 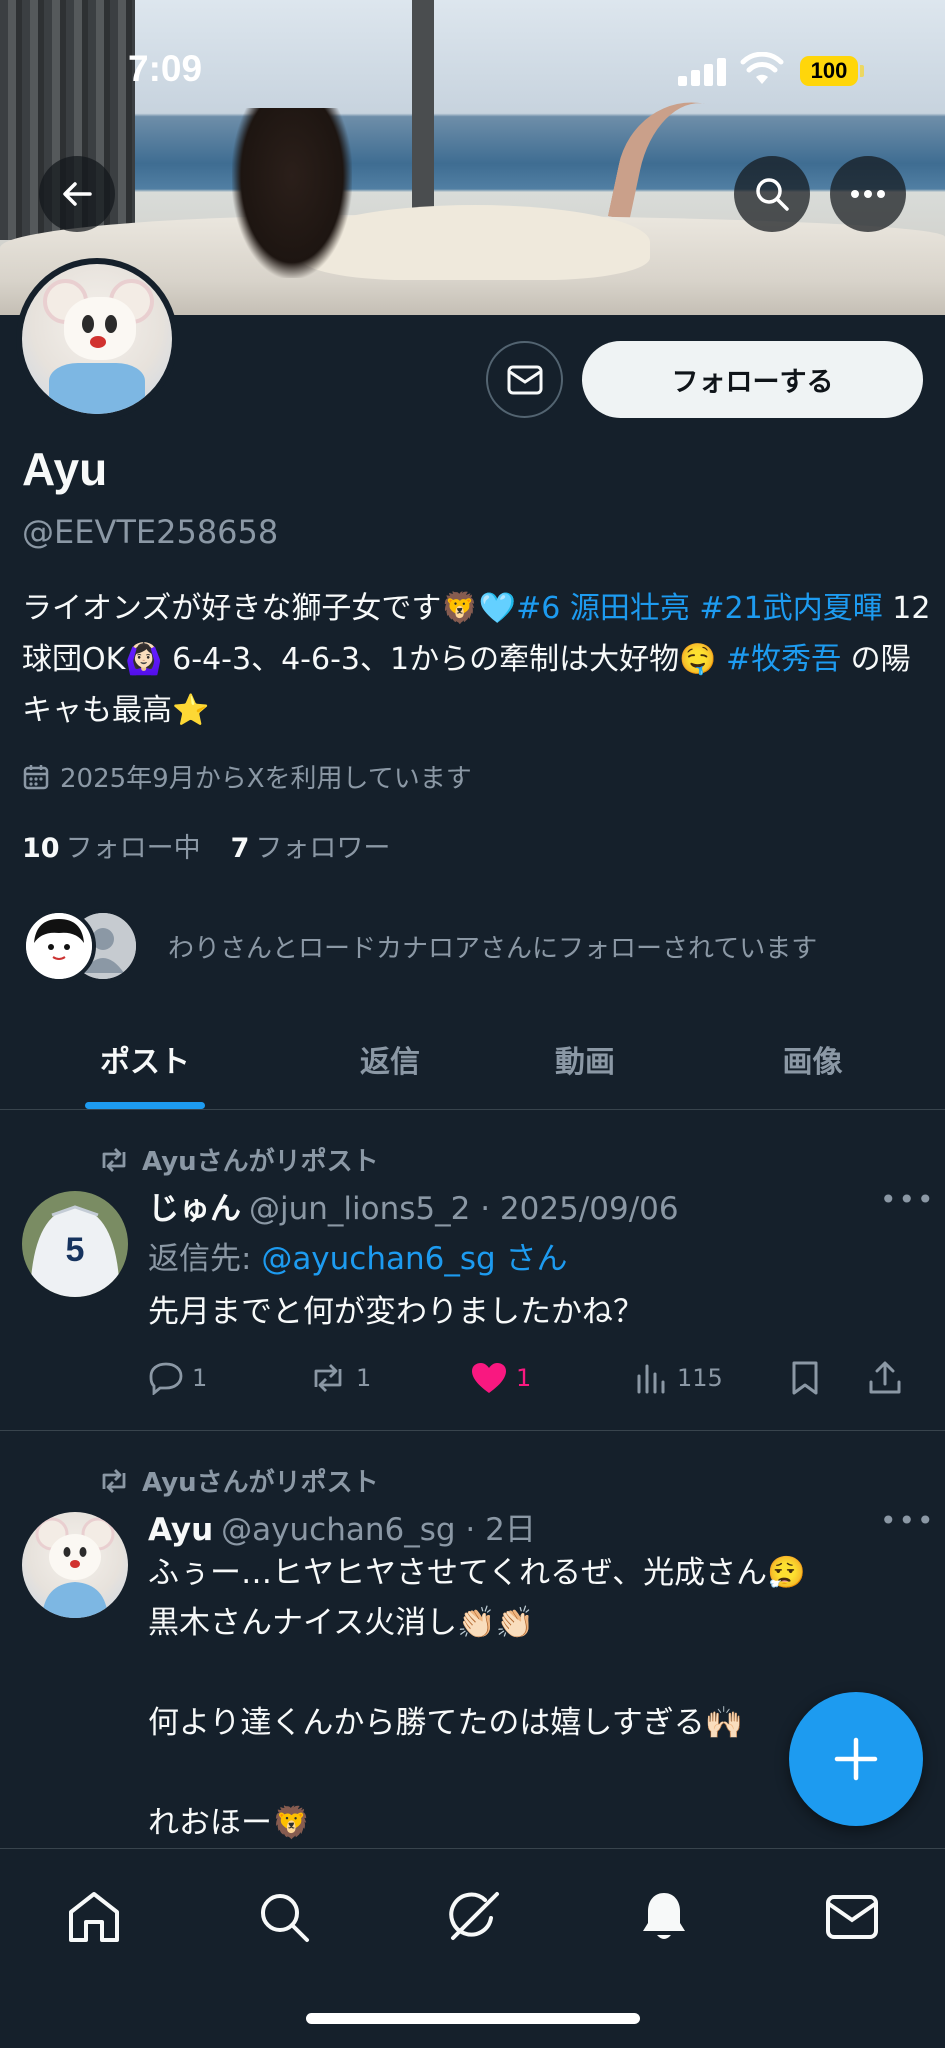 I want to click on bio-hashtag: #牧秀吾, so click(x=783, y=659).